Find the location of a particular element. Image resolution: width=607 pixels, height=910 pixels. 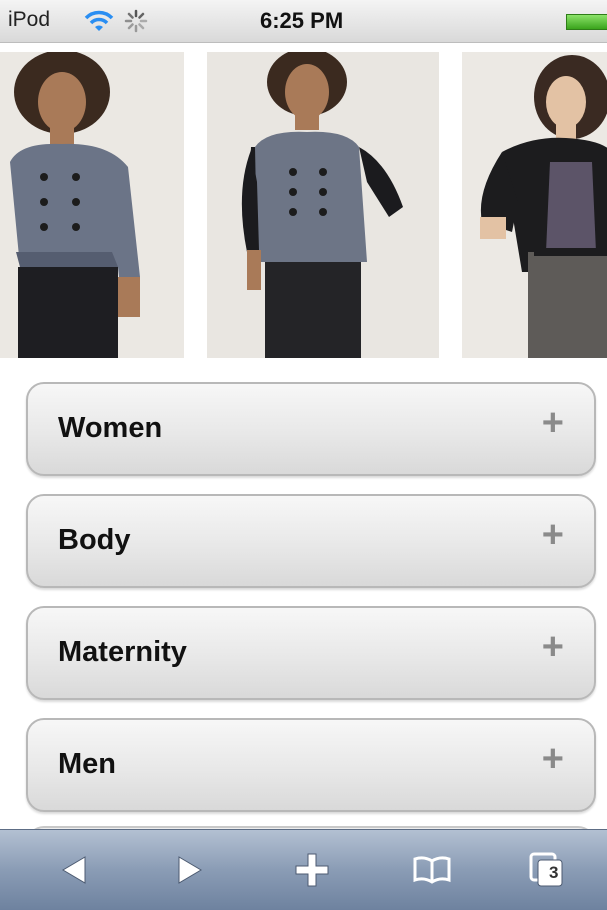

back-arrow-icon is located at coordinates (74, 870).